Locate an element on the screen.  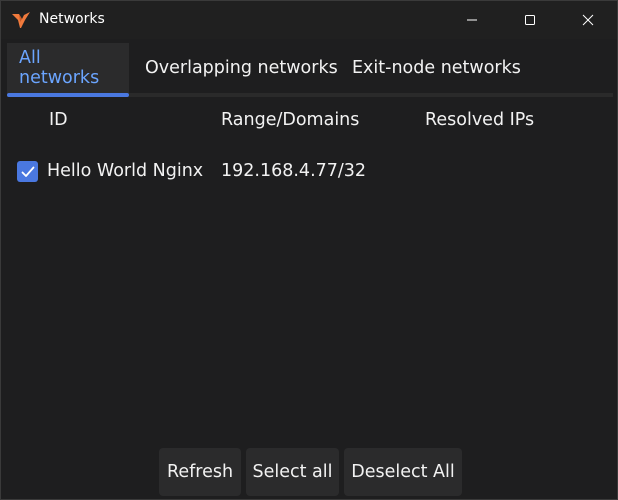
maximize-icon is located at coordinates (530, 20).